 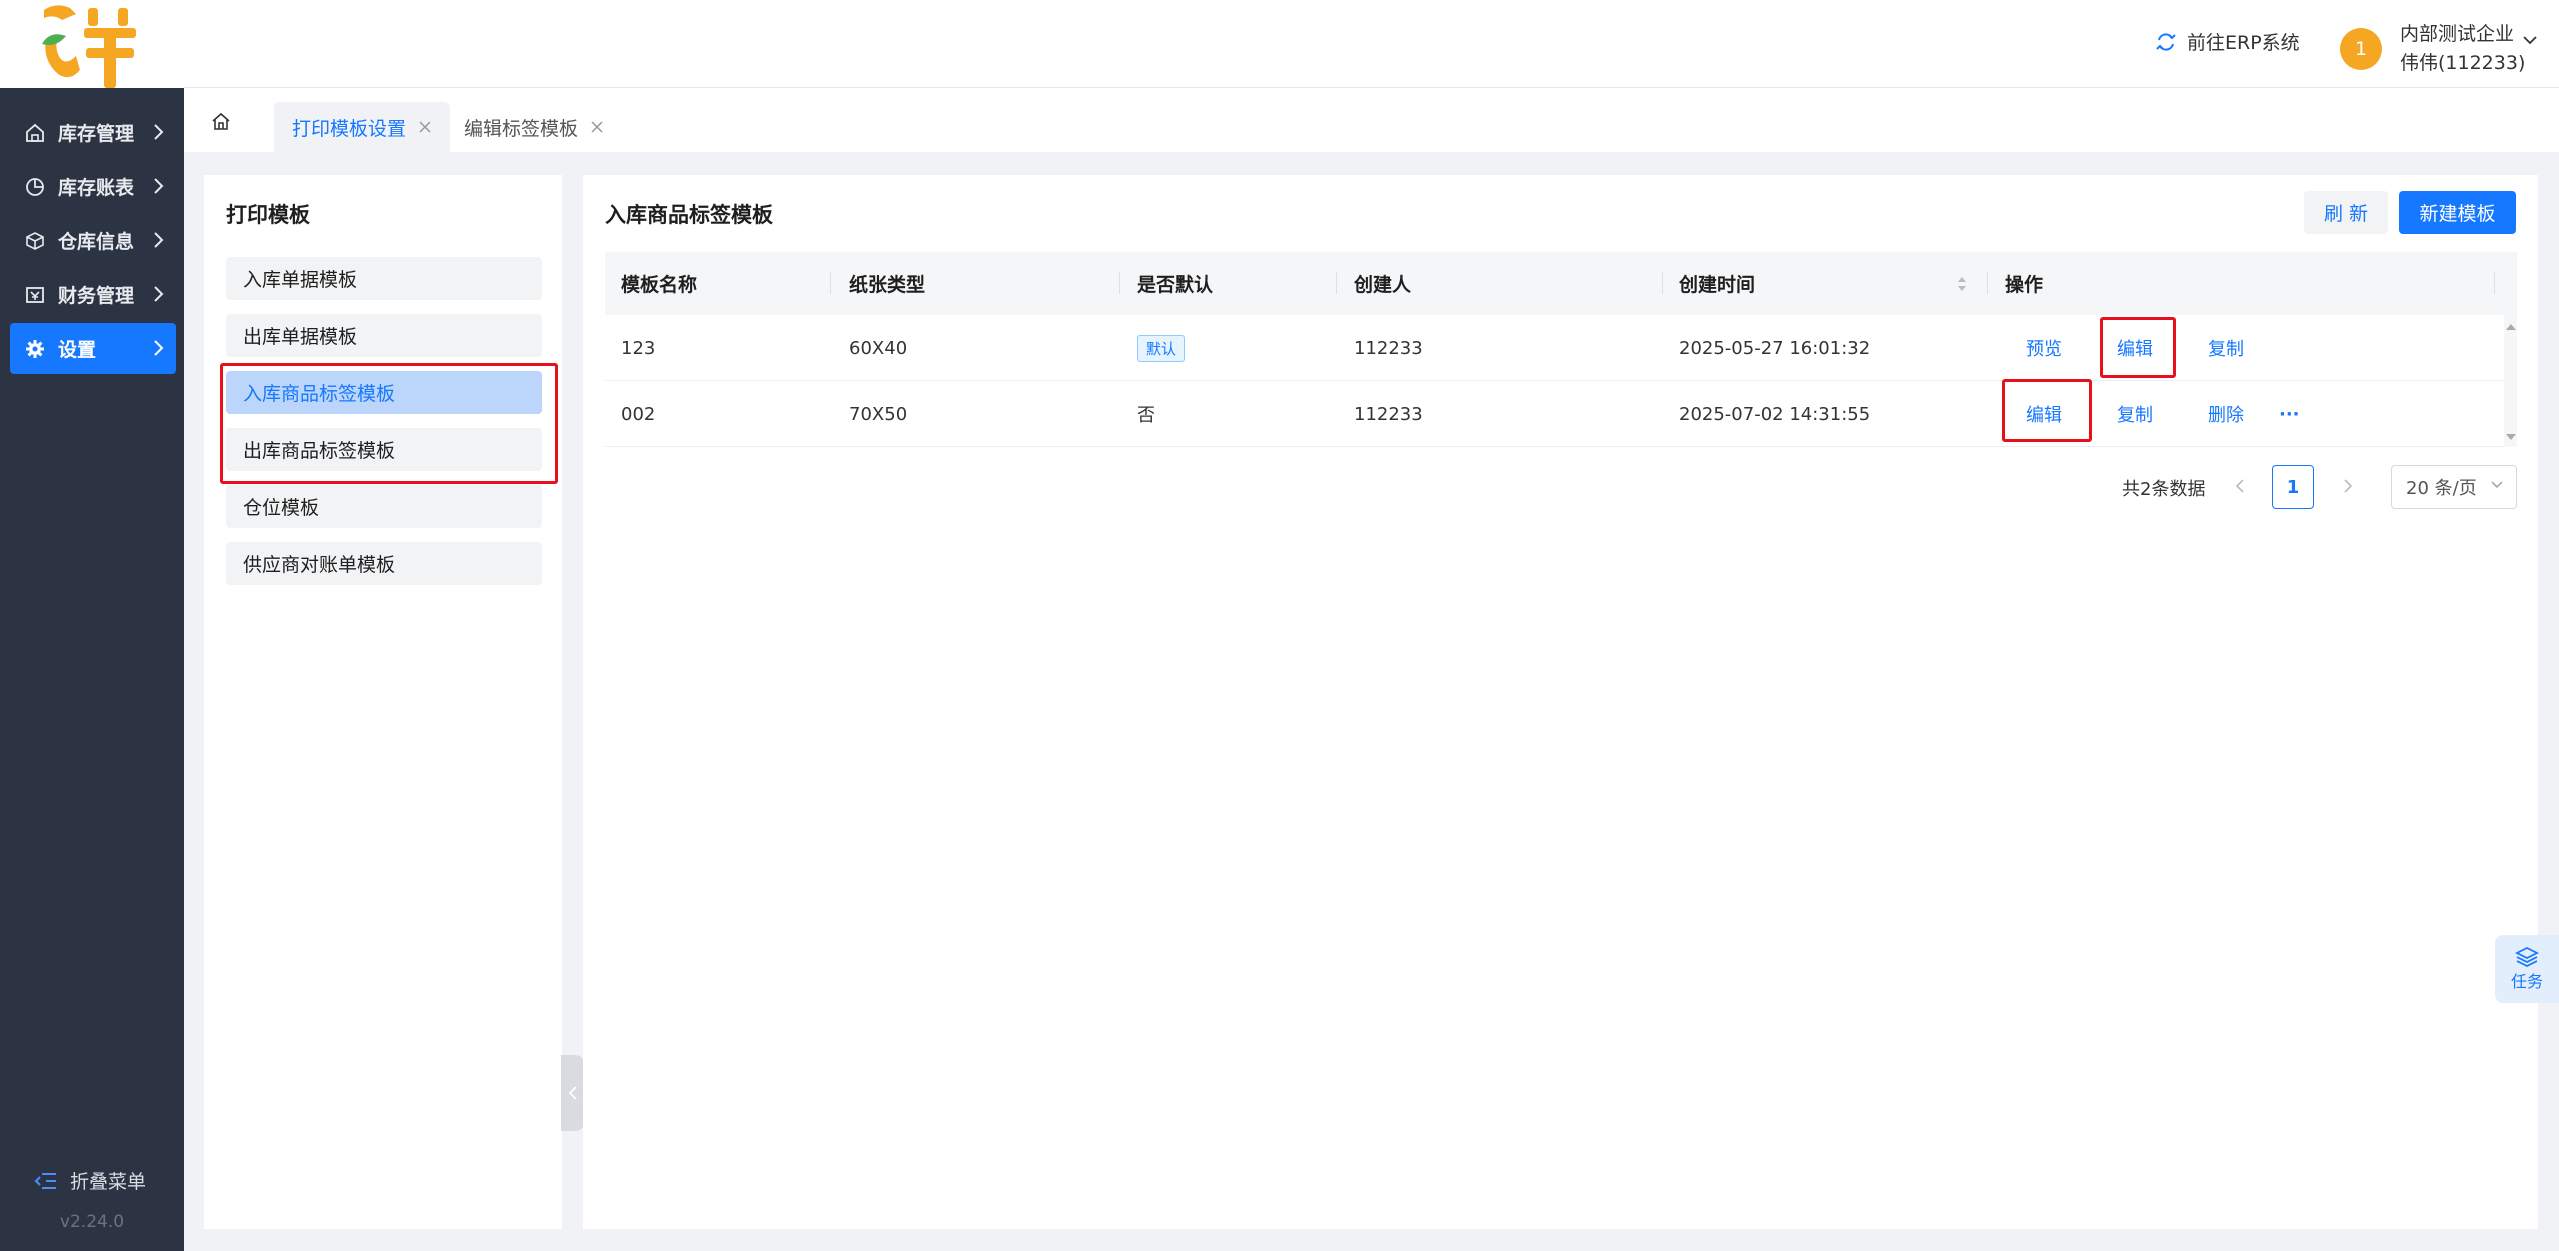 I want to click on sidebar-item-warehouse-info: 仓库信息, so click(x=93, y=240).